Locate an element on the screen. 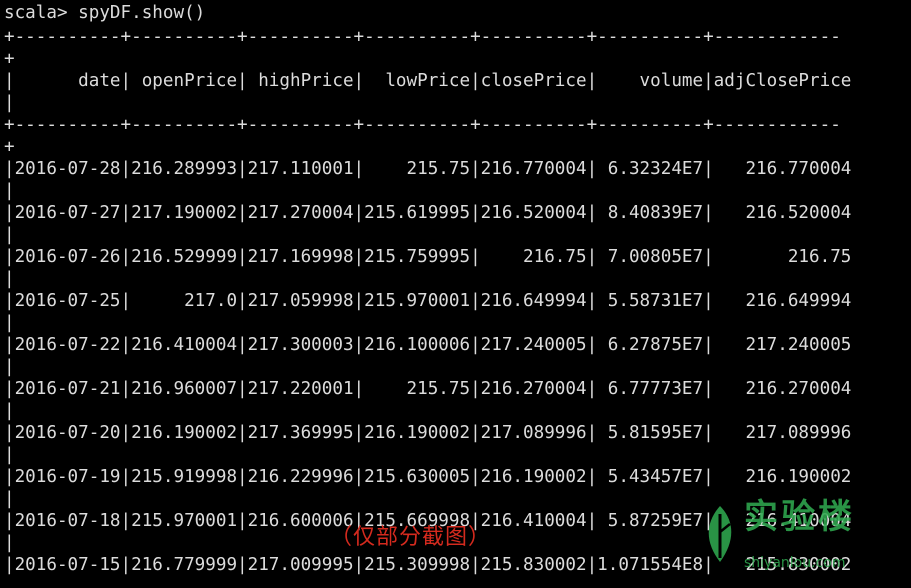 The image size is (911, 588). shiyanlou-logo: 实验楼 shiyanlou.com is located at coordinates (803, 544).